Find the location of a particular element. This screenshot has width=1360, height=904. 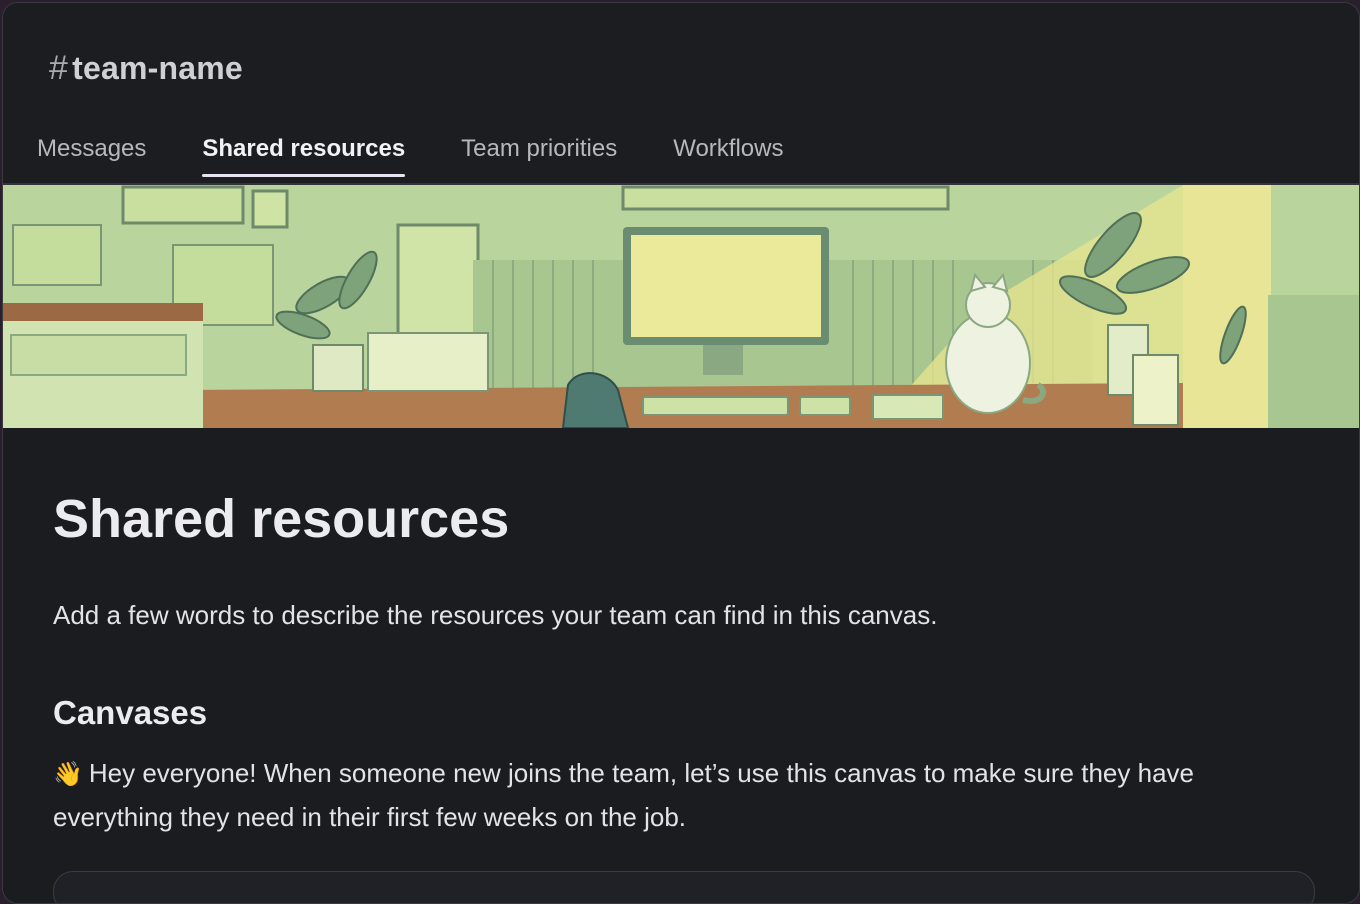

section-heading: Canvases is located at coordinates (130, 713).